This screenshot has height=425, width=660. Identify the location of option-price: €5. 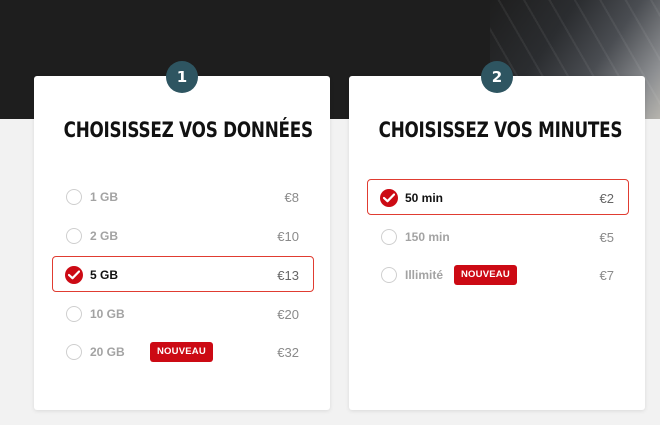
(606, 237).